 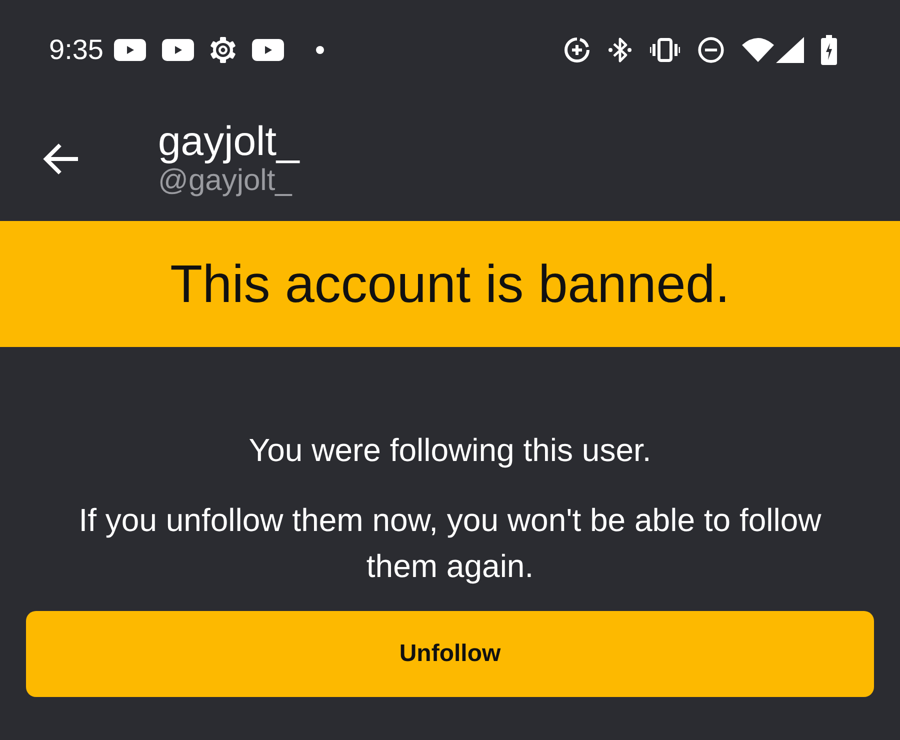 What do you see at coordinates (711, 50) in the screenshot?
I see `do-not-disturb-icon` at bounding box center [711, 50].